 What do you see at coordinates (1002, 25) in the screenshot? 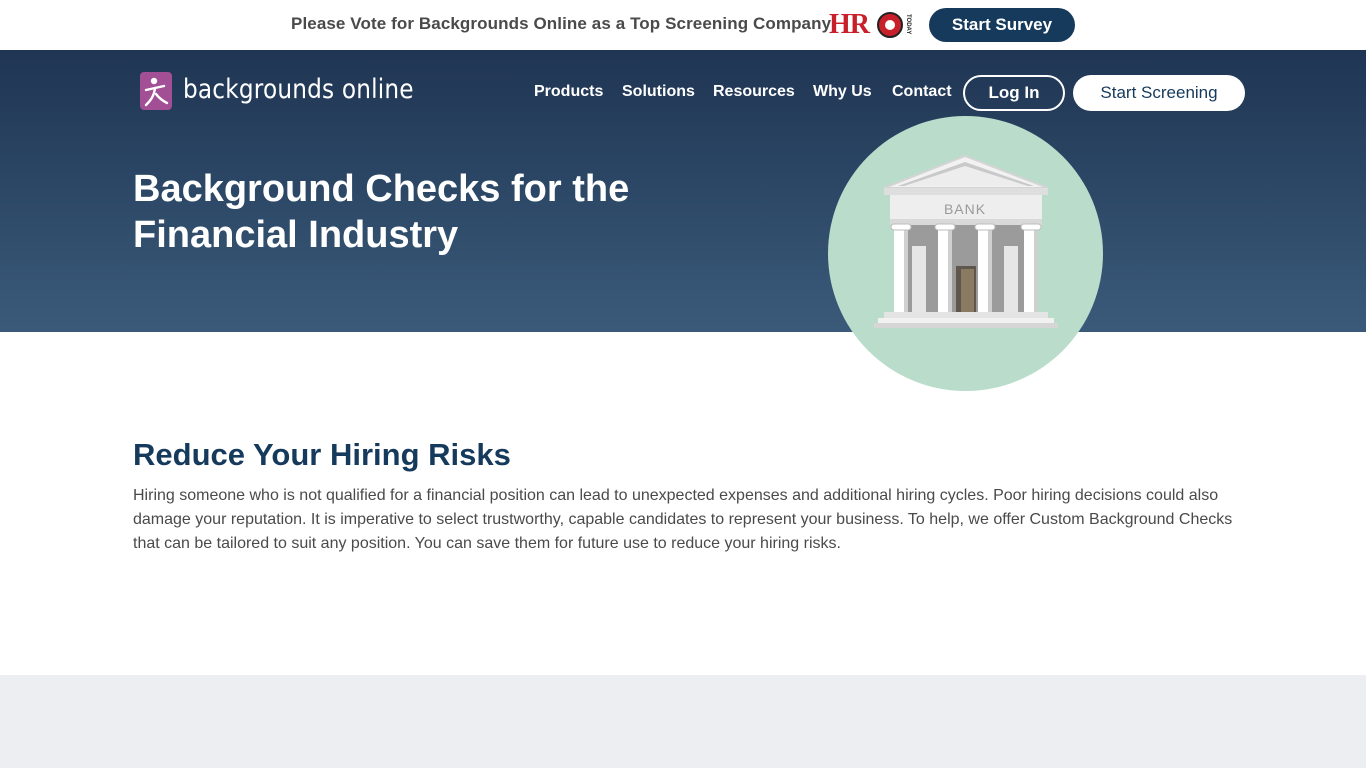
I see `start-survey-button: Start Survey` at bounding box center [1002, 25].